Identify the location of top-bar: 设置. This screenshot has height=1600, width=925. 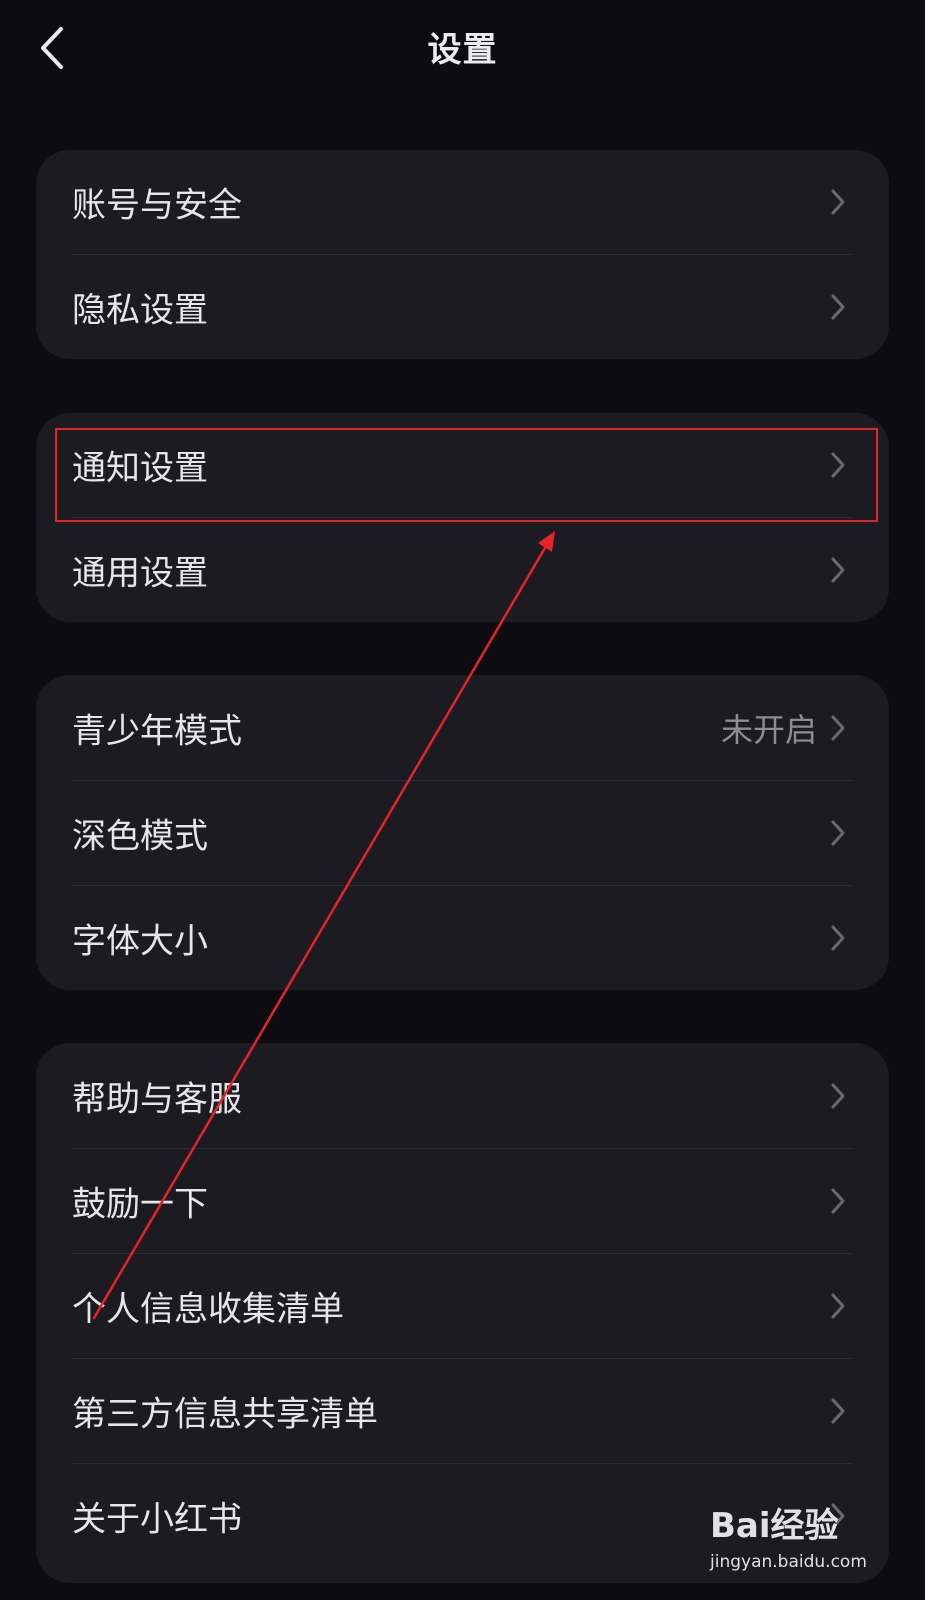
(462, 48).